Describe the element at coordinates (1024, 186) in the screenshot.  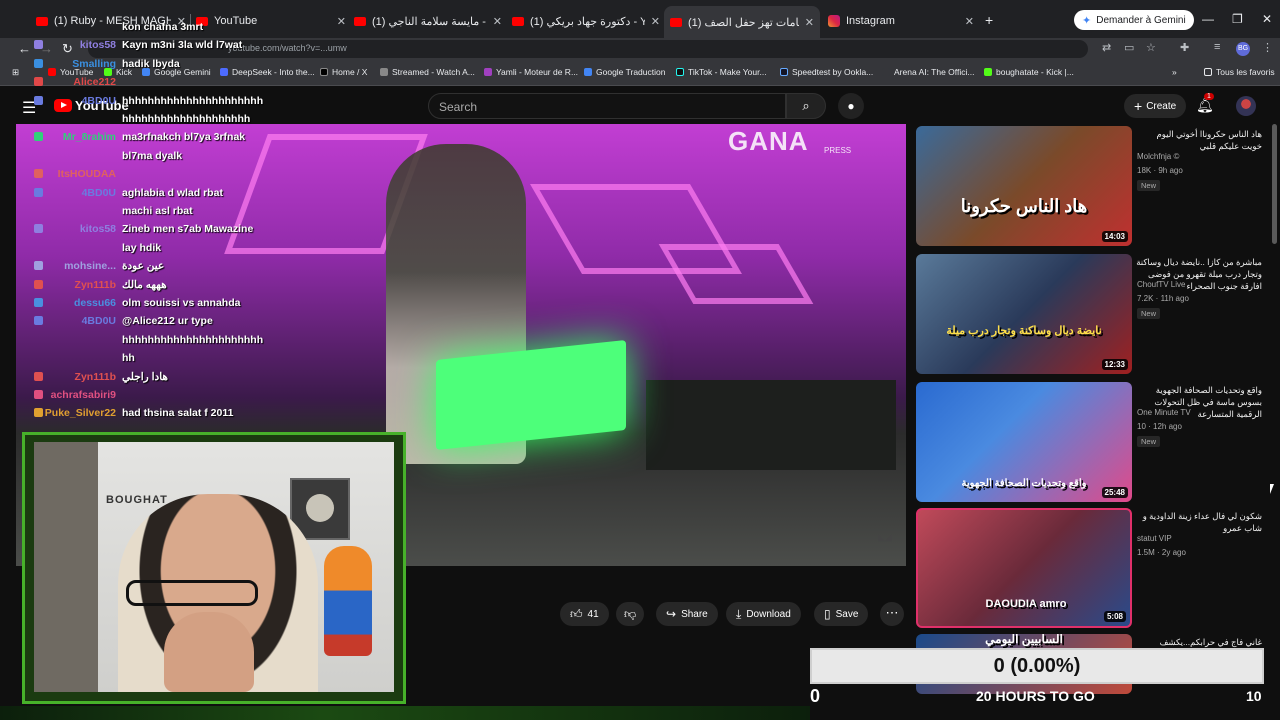
I see `recommendation-thumbnail: هاد الناس حكرونا 14:03` at that location.